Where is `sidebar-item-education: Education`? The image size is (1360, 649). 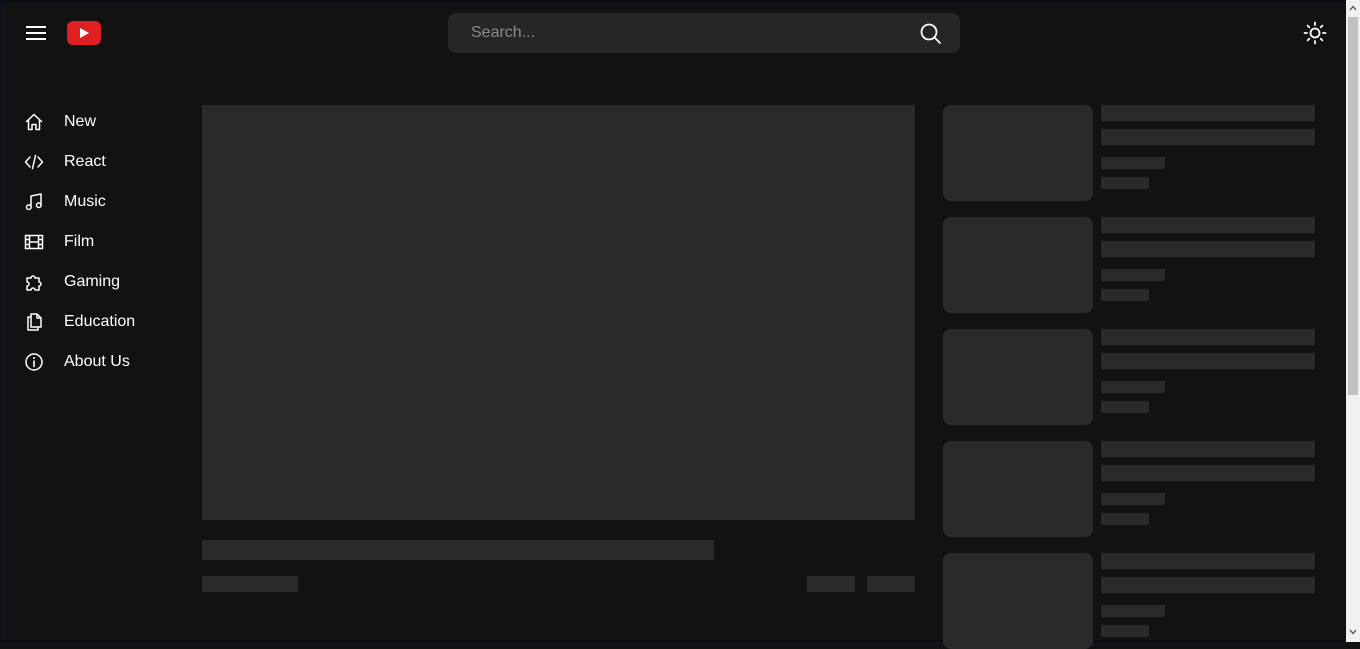 sidebar-item-education: Education is located at coordinates (95, 322).